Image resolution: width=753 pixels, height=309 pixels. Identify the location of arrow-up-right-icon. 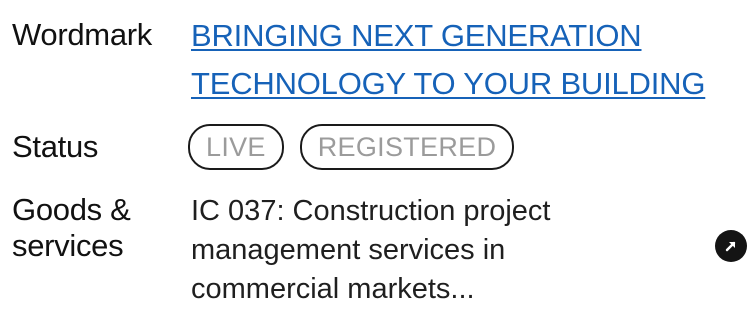
(731, 246).